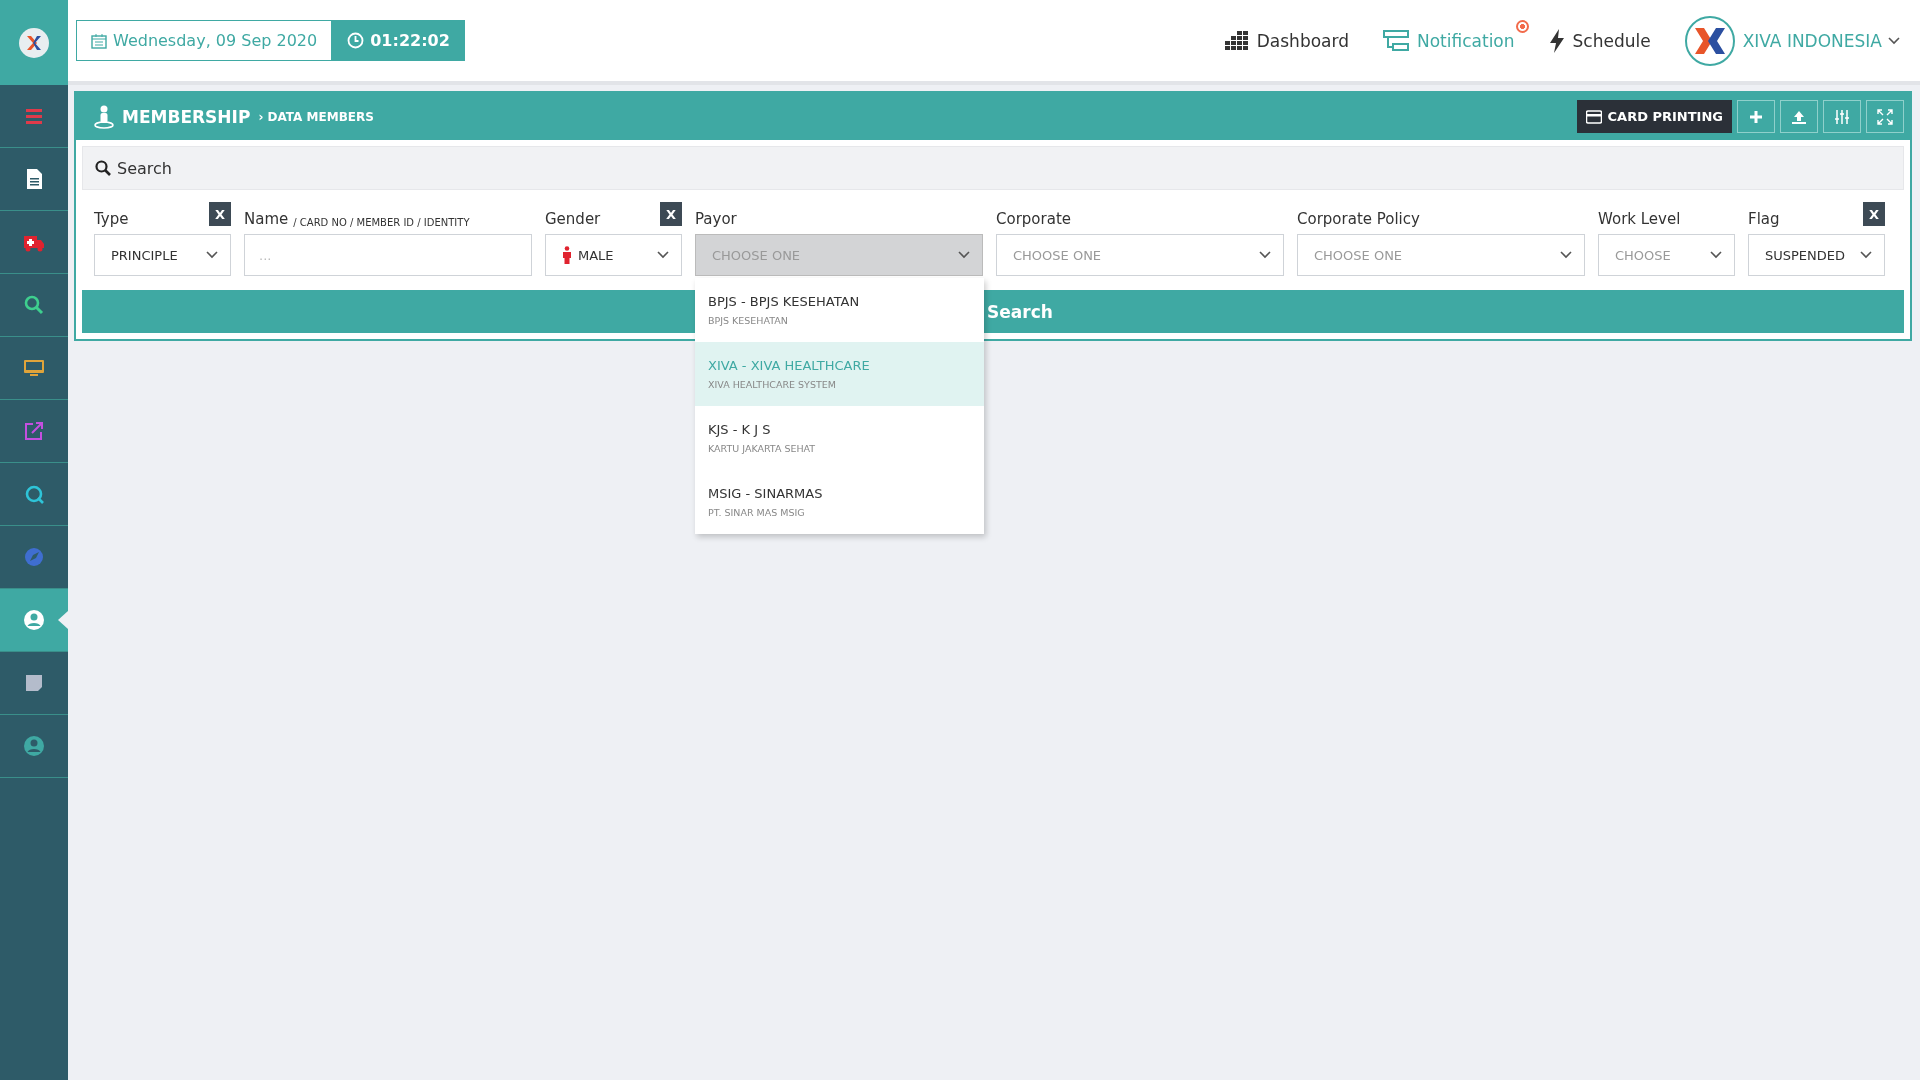 This screenshot has width=1920, height=1080. What do you see at coordinates (398, 40) in the screenshot?
I see `time-display: 01:22:02` at bounding box center [398, 40].